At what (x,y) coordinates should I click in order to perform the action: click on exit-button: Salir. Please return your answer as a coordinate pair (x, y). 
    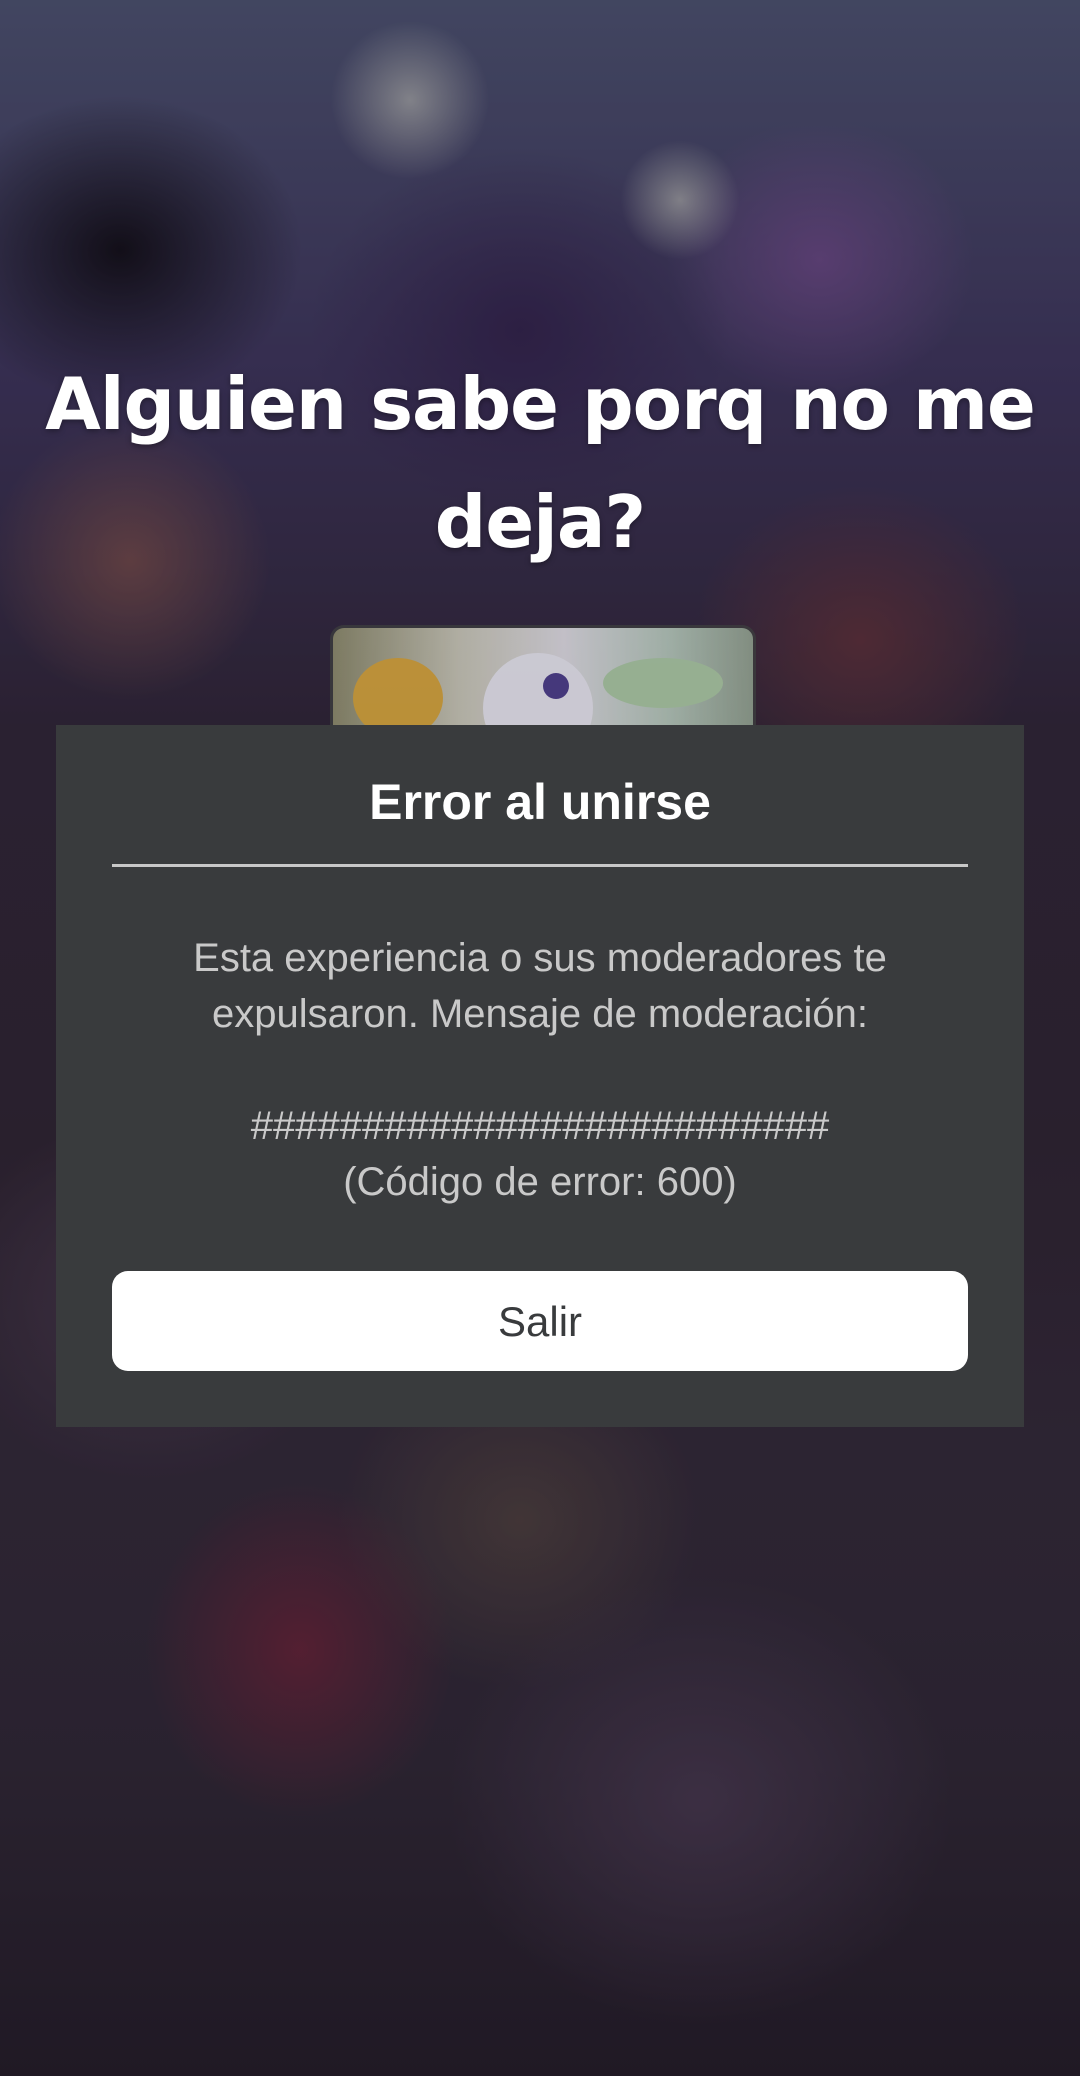
    Looking at the image, I should click on (540, 1321).